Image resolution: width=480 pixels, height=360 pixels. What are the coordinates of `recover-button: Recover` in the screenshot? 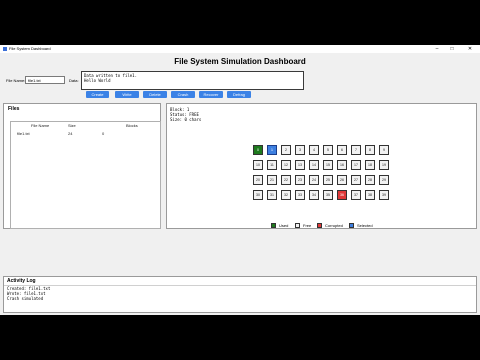 It's located at (211, 94).